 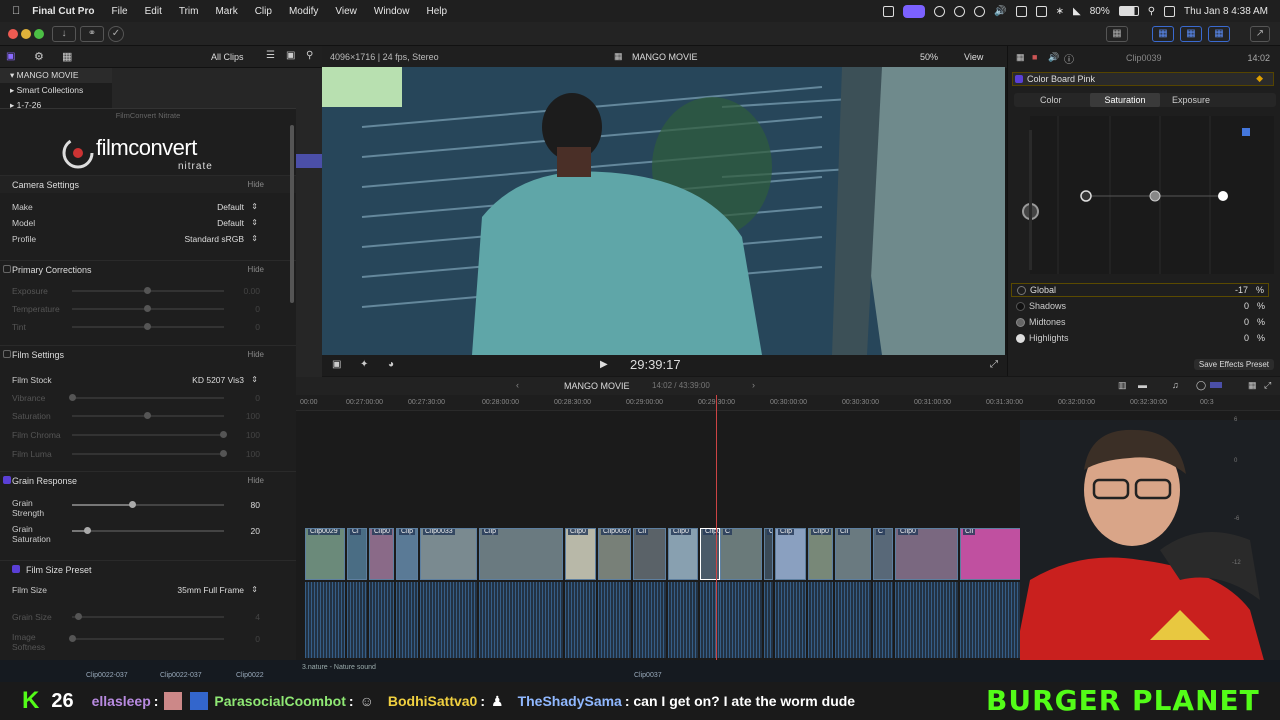 I want to click on section-film-size-preset: Film Size Preset, so click(x=148, y=569).